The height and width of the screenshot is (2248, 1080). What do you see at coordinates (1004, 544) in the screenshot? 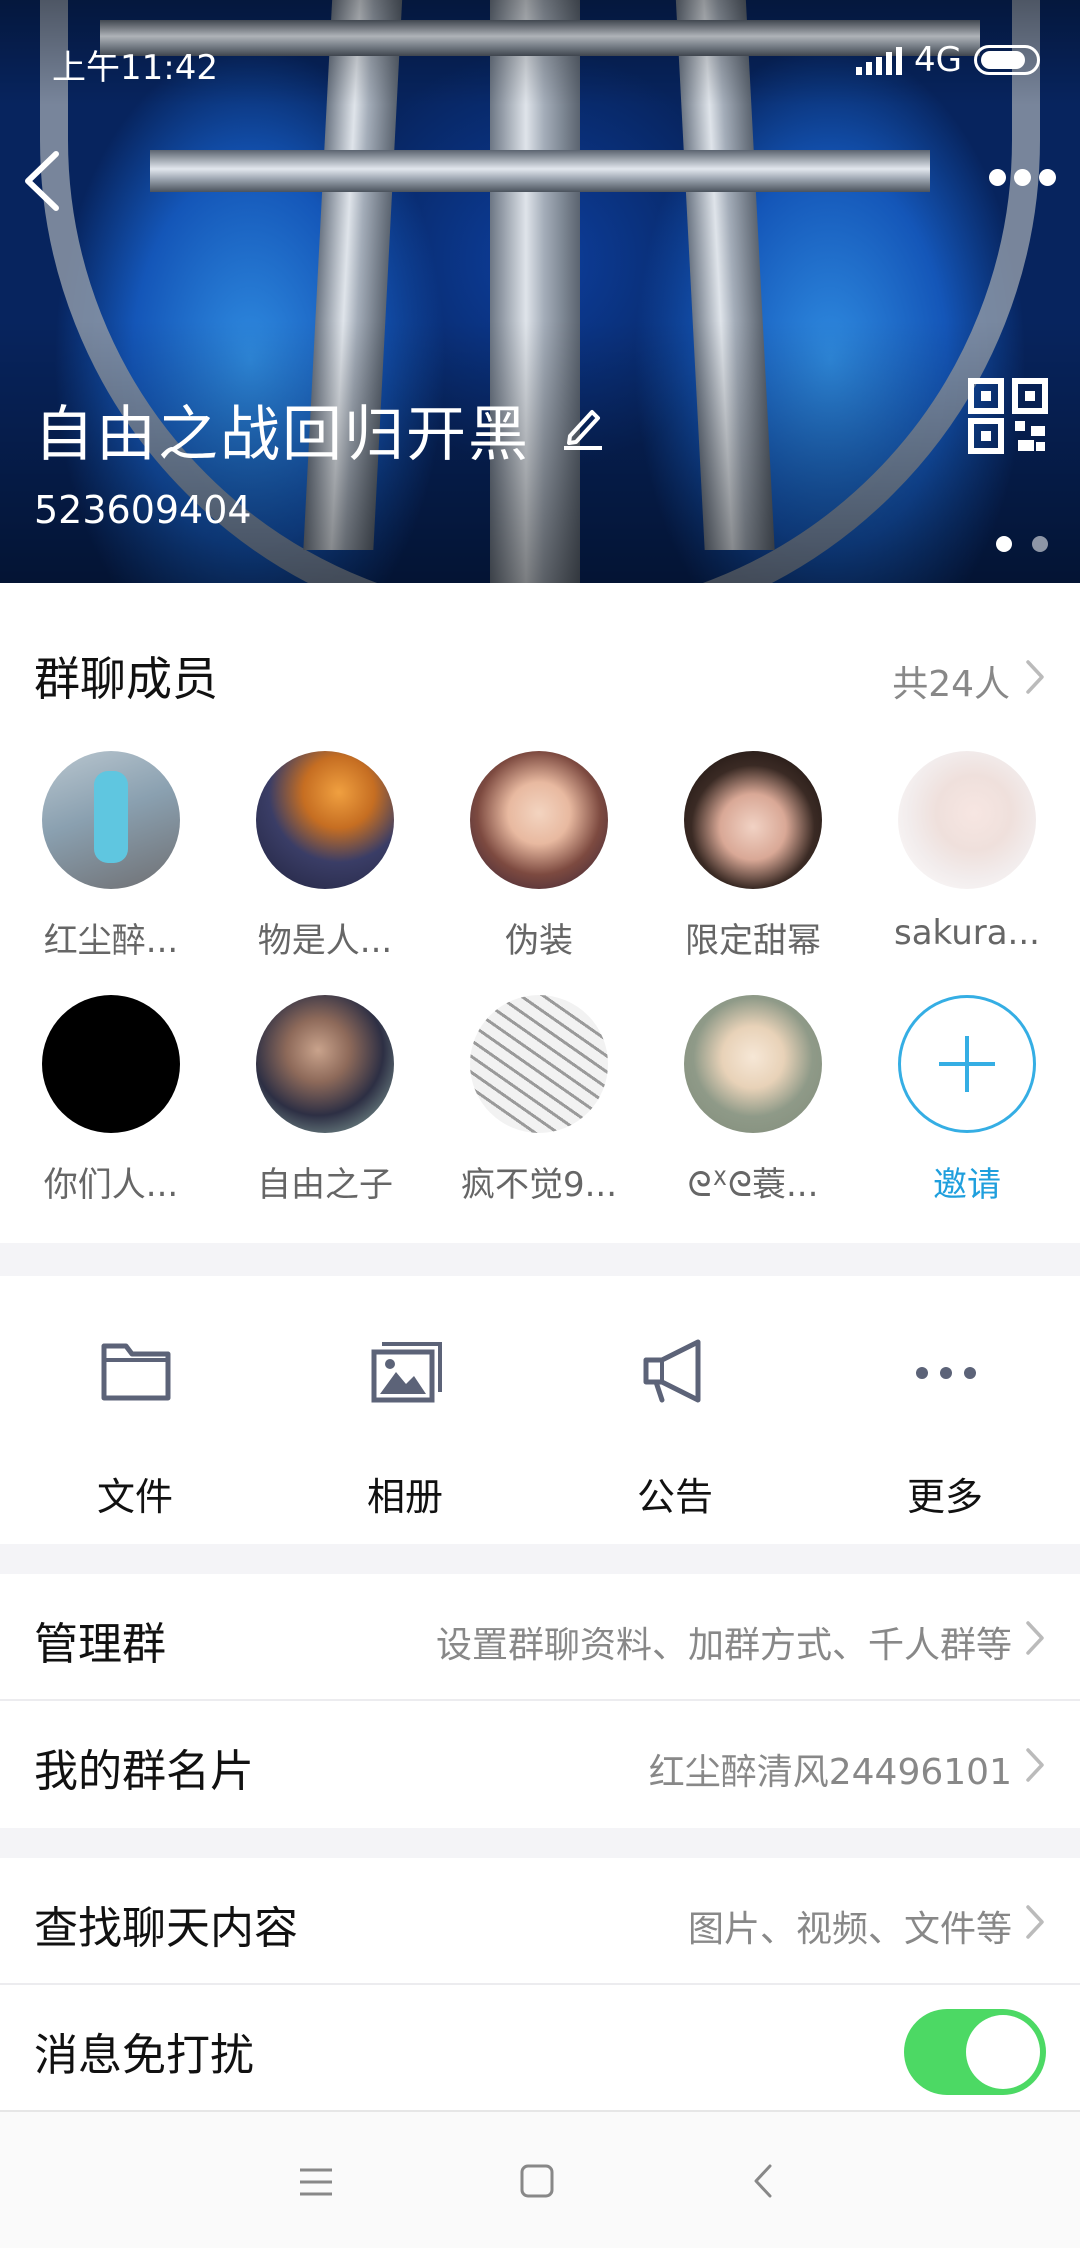
I see `pager-dot-active` at bounding box center [1004, 544].